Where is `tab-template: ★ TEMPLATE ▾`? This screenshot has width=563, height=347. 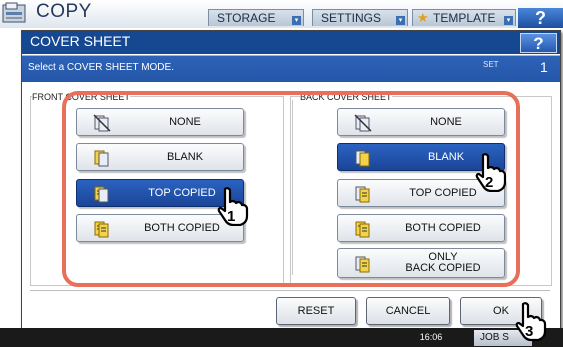
tab-template: ★ TEMPLATE ▾ is located at coordinates (464, 17).